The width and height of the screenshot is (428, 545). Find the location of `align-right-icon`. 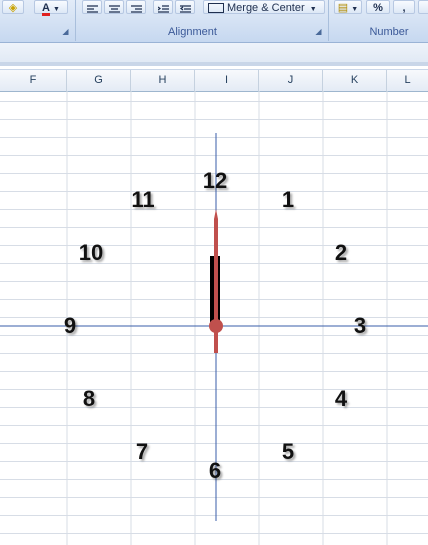

align-right-icon is located at coordinates (136, 8).